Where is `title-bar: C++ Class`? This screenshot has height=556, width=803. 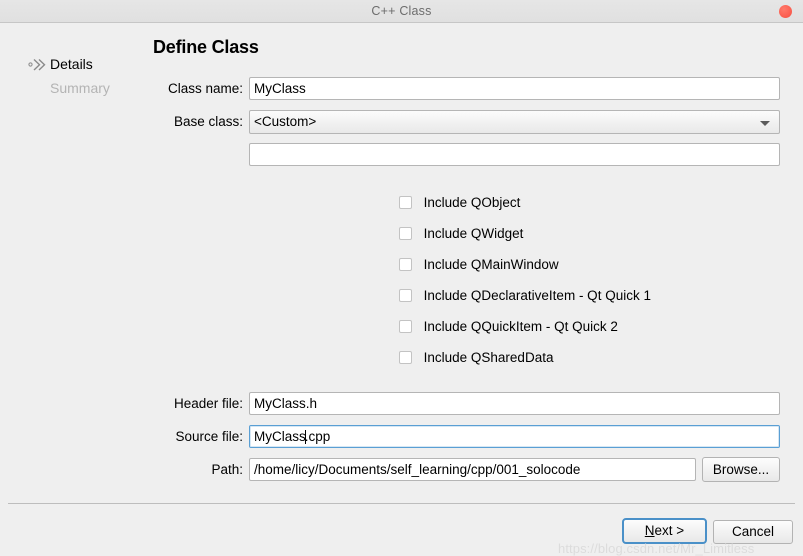 title-bar: C++ Class is located at coordinates (401, 11).